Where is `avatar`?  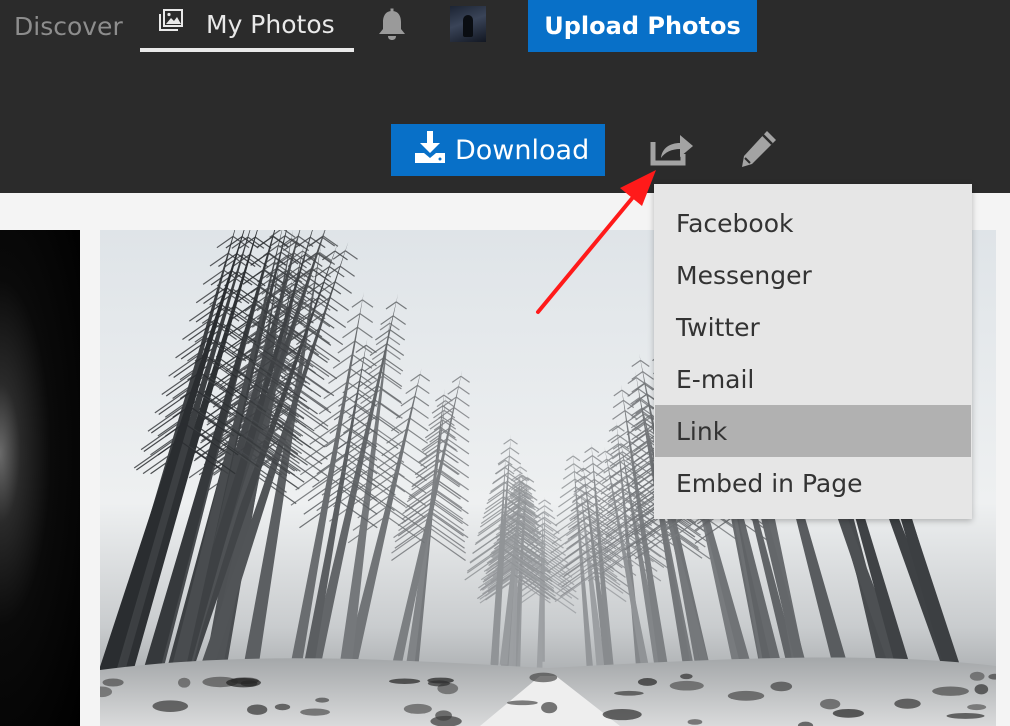 avatar is located at coordinates (468, 24).